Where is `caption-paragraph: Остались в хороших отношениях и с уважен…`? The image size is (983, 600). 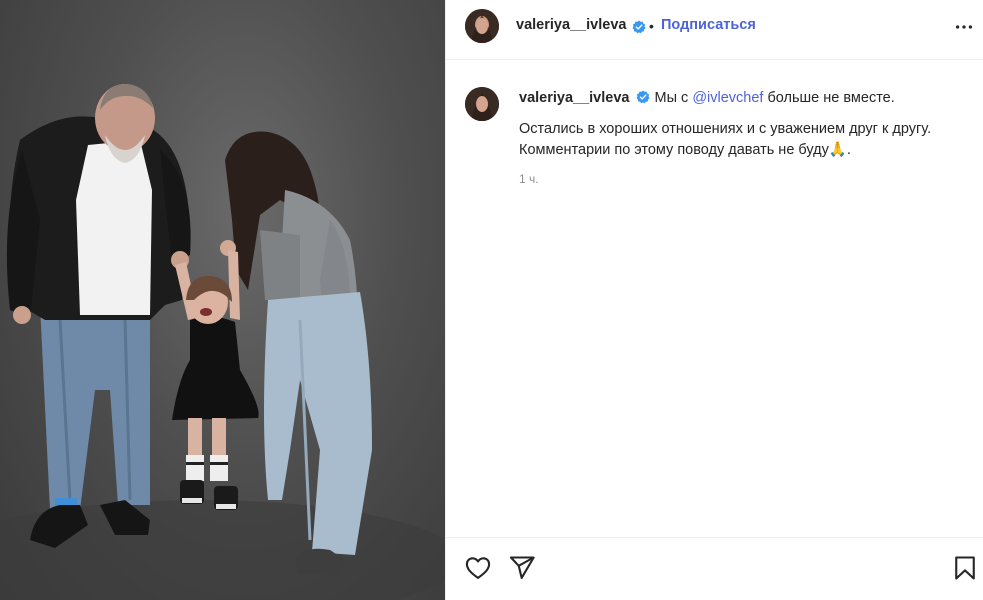
caption-paragraph: Остались в хороших отношениях и с уважен… is located at coordinates (744, 140).